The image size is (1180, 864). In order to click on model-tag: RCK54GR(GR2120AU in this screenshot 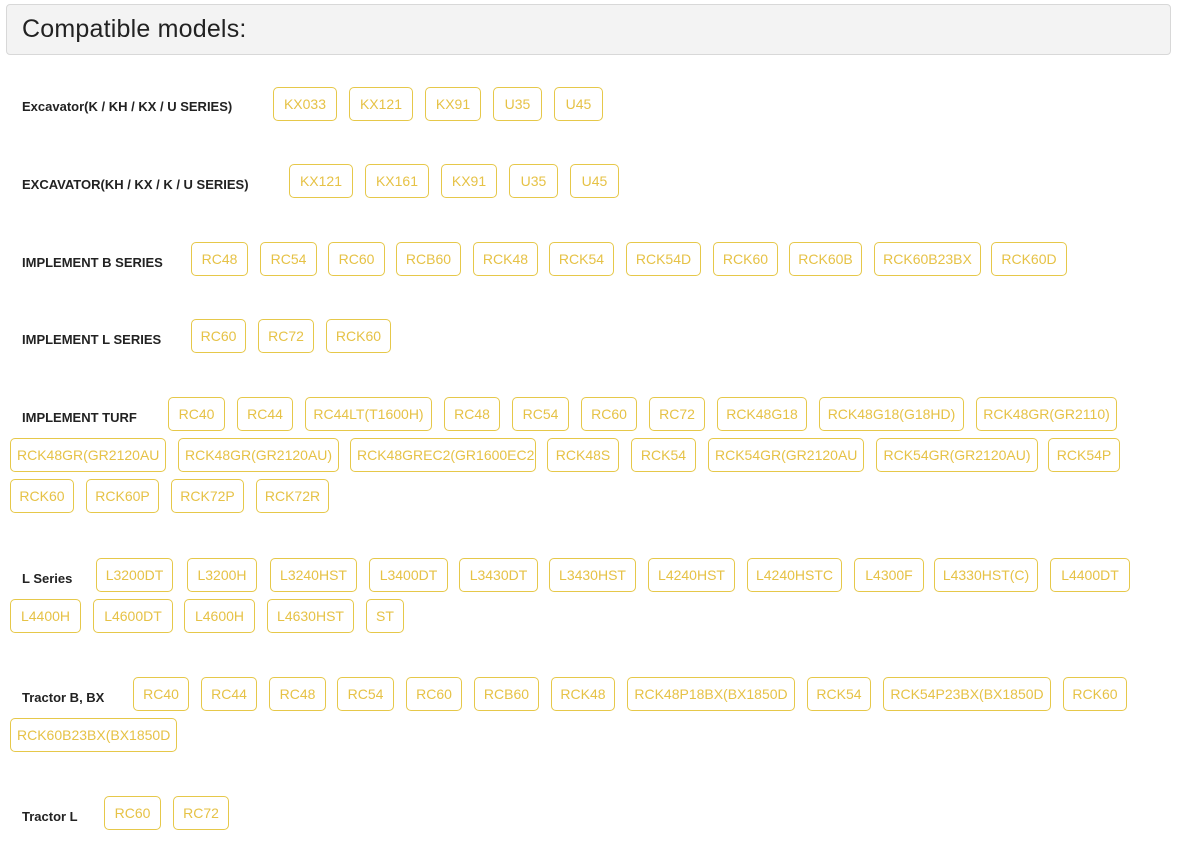, I will do `click(786, 455)`.